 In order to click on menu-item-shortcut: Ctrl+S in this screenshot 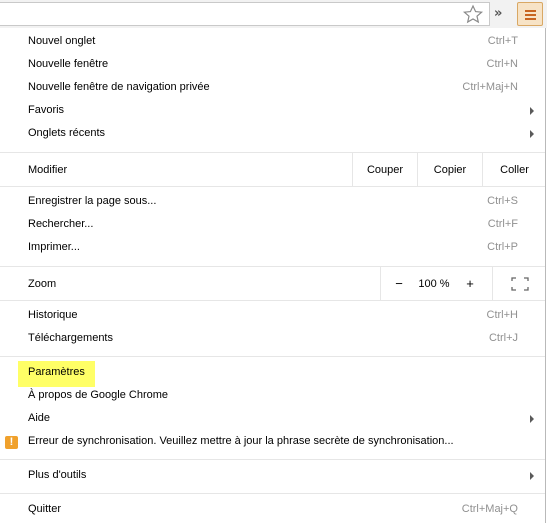, I will do `click(502, 201)`.